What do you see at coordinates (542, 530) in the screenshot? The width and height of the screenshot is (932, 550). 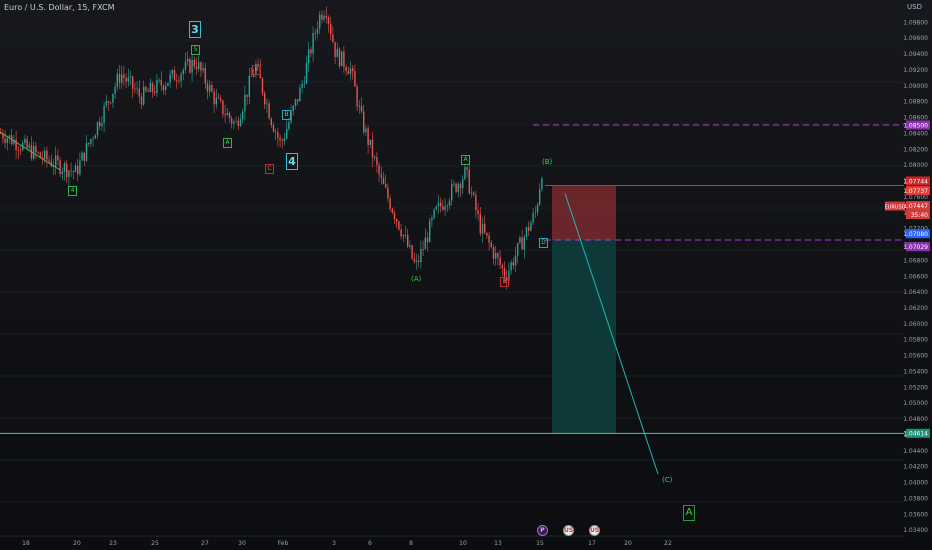 I see `event-p-icon: P` at bounding box center [542, 530].